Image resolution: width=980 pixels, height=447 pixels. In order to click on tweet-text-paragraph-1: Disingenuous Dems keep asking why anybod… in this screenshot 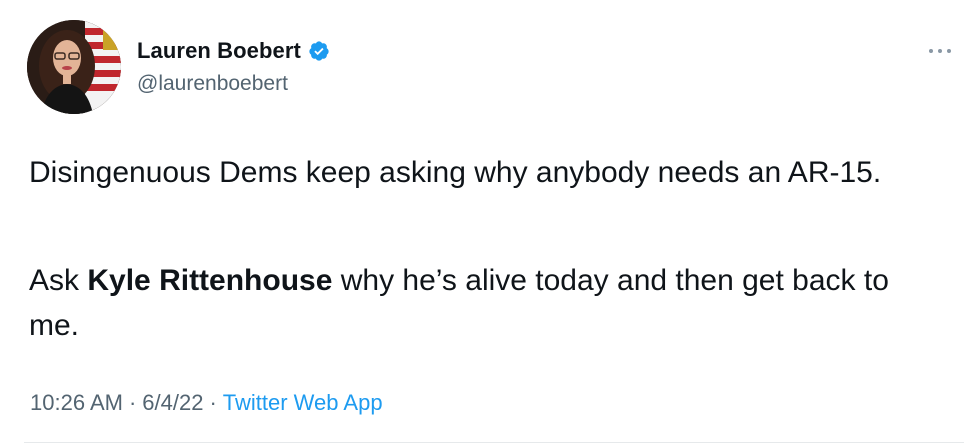, I will do `click(455, 172)`.